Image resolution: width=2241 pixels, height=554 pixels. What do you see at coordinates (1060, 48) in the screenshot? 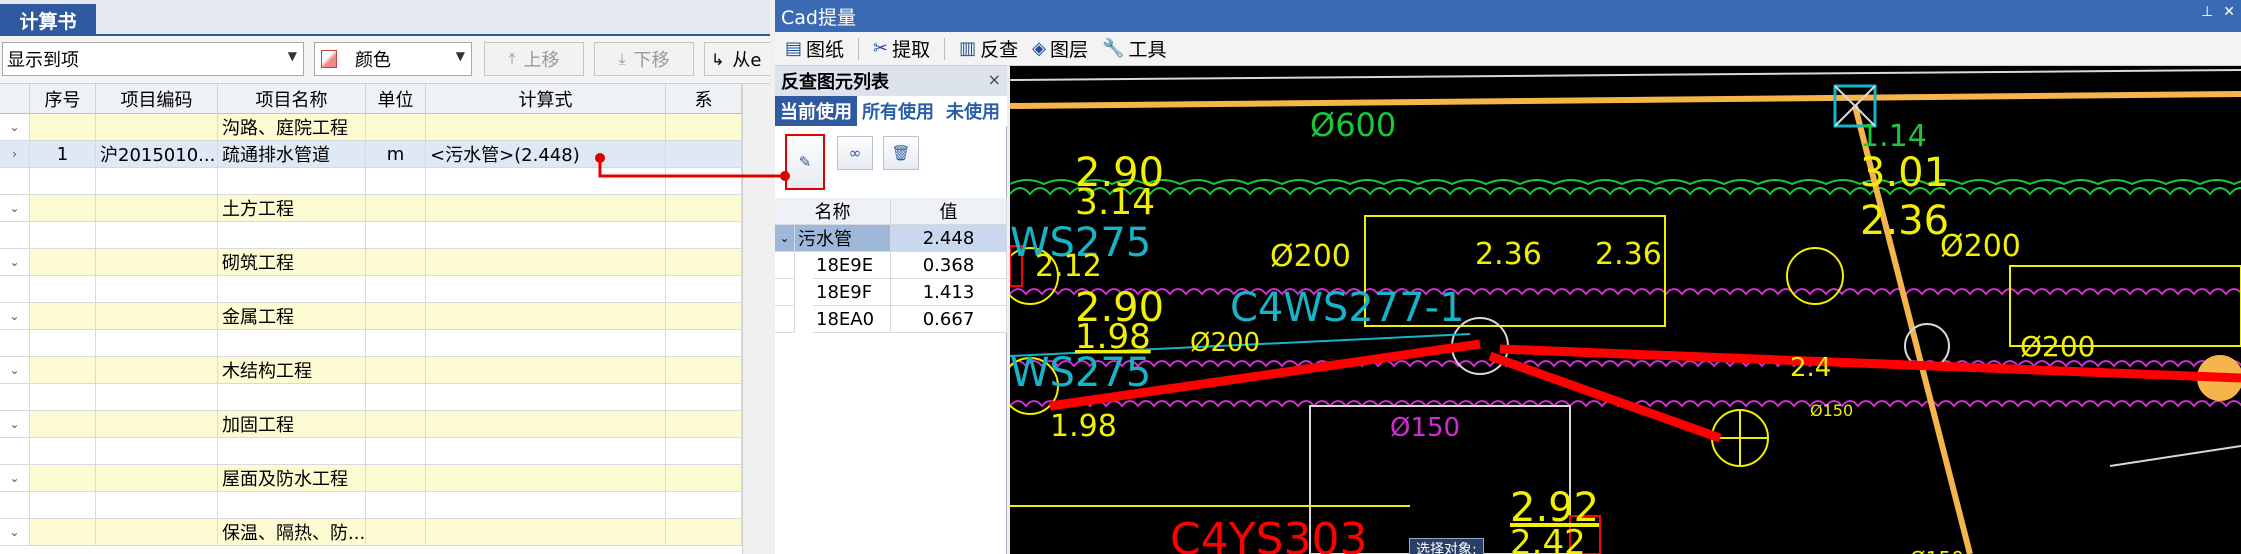
I see `layers-button: ◈ 图层` at bounding box center [1060, 48].